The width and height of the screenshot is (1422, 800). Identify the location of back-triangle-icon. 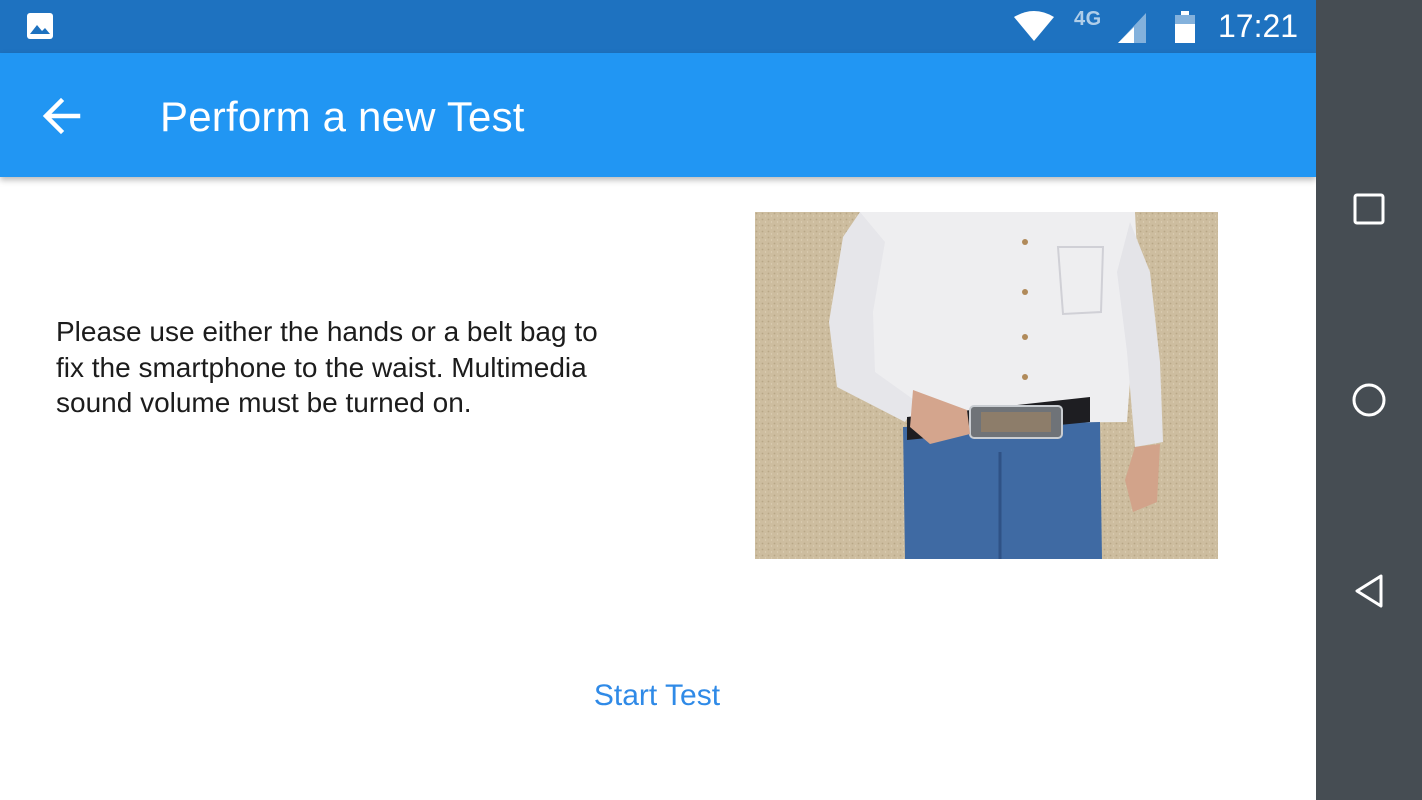
(1369, 591).